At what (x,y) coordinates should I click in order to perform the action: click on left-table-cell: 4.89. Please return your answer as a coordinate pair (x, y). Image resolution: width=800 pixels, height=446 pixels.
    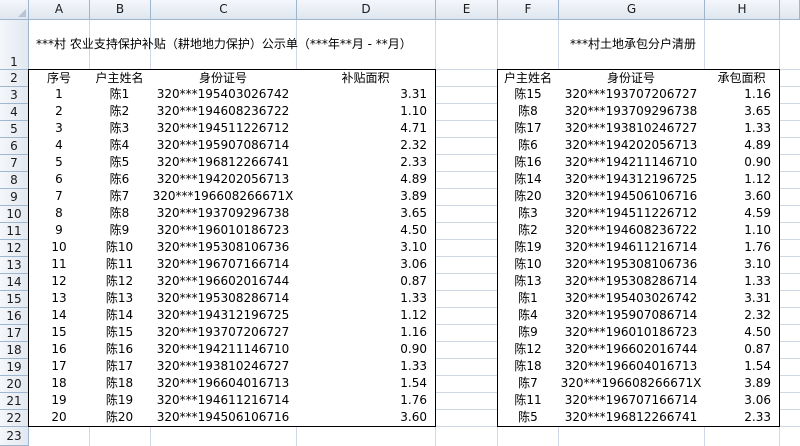
    Looking at the image, I should click on (366, 180).